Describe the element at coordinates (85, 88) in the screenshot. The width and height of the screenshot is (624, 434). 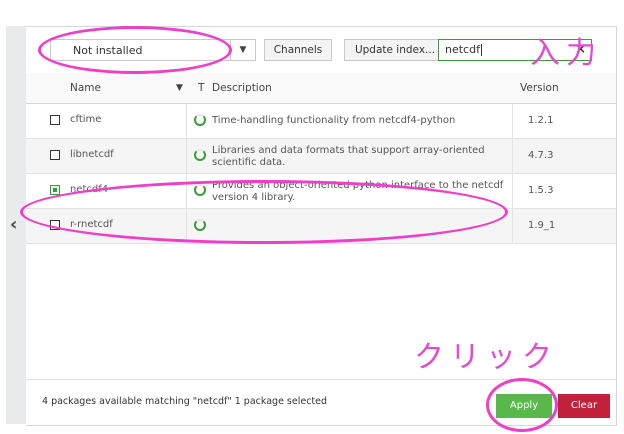
I see `column-header-name: Name` at that location.